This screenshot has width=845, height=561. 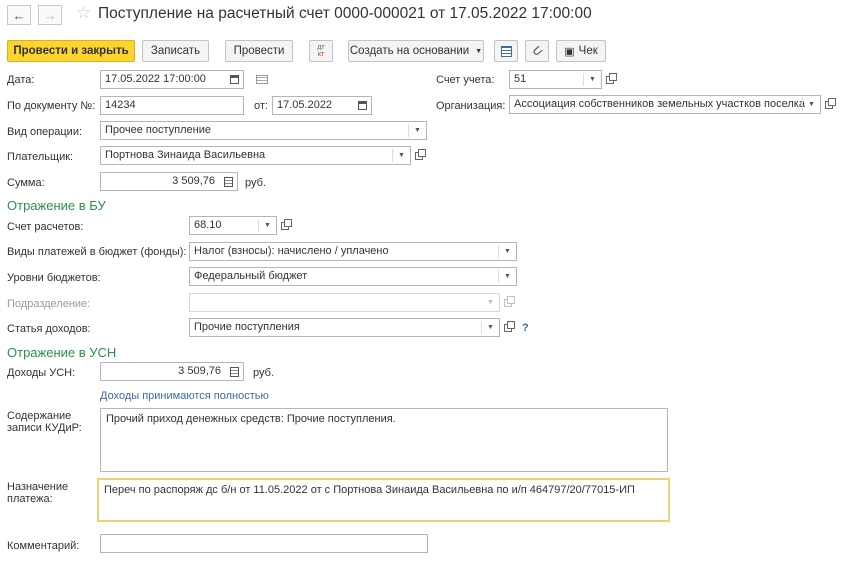 I want to click on section-bu-title: Отражение в БУ, so click(x=56, y=205).